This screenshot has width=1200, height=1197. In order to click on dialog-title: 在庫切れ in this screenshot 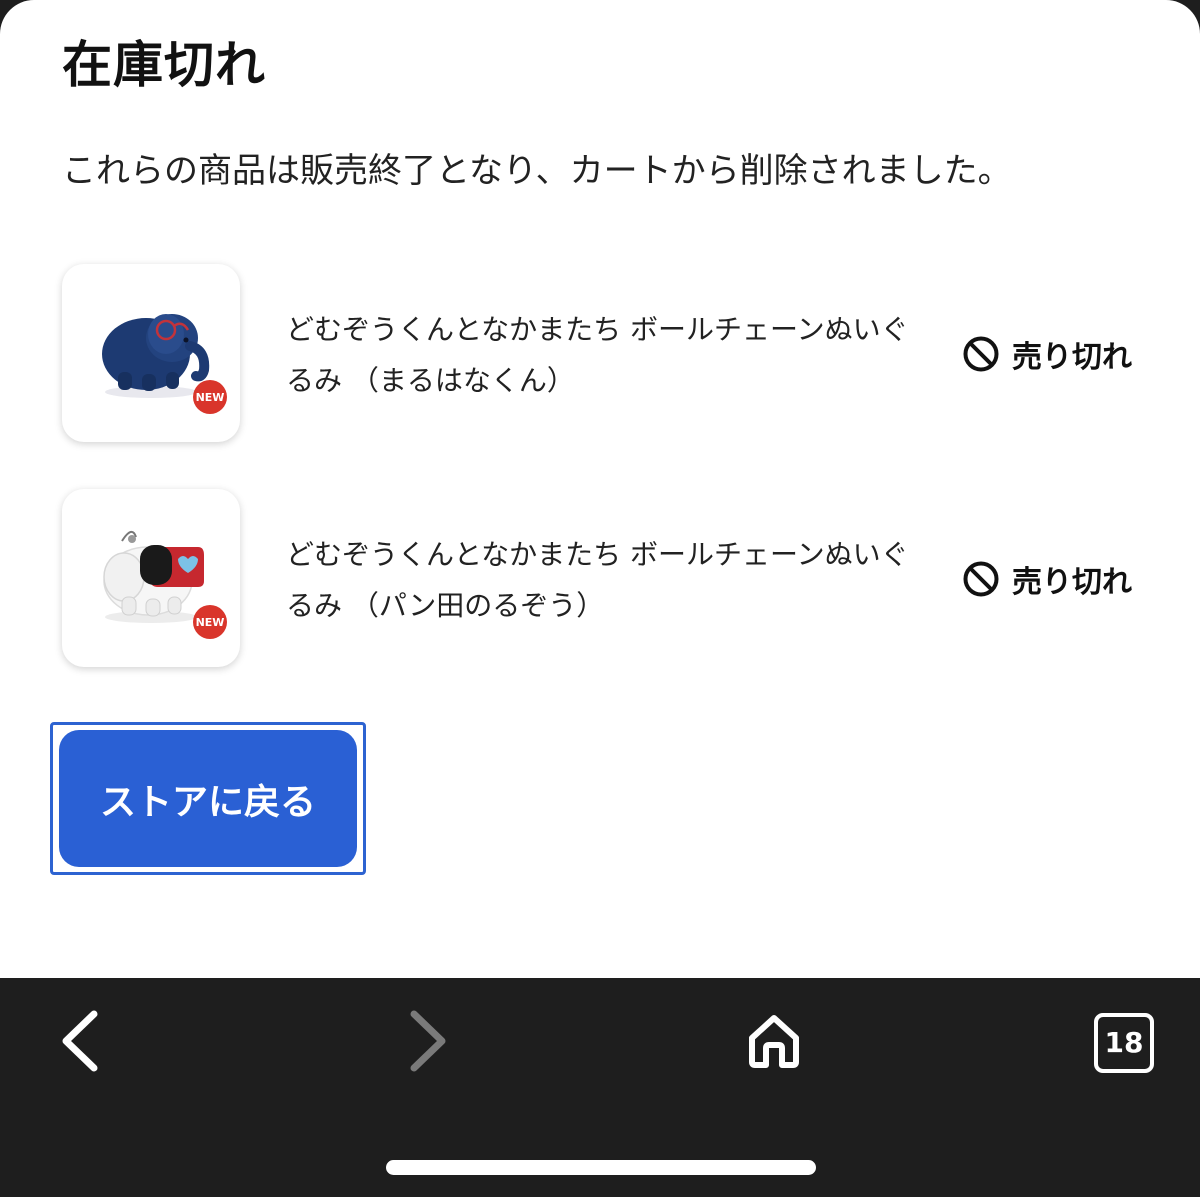, I will do `click(164, 65)`.